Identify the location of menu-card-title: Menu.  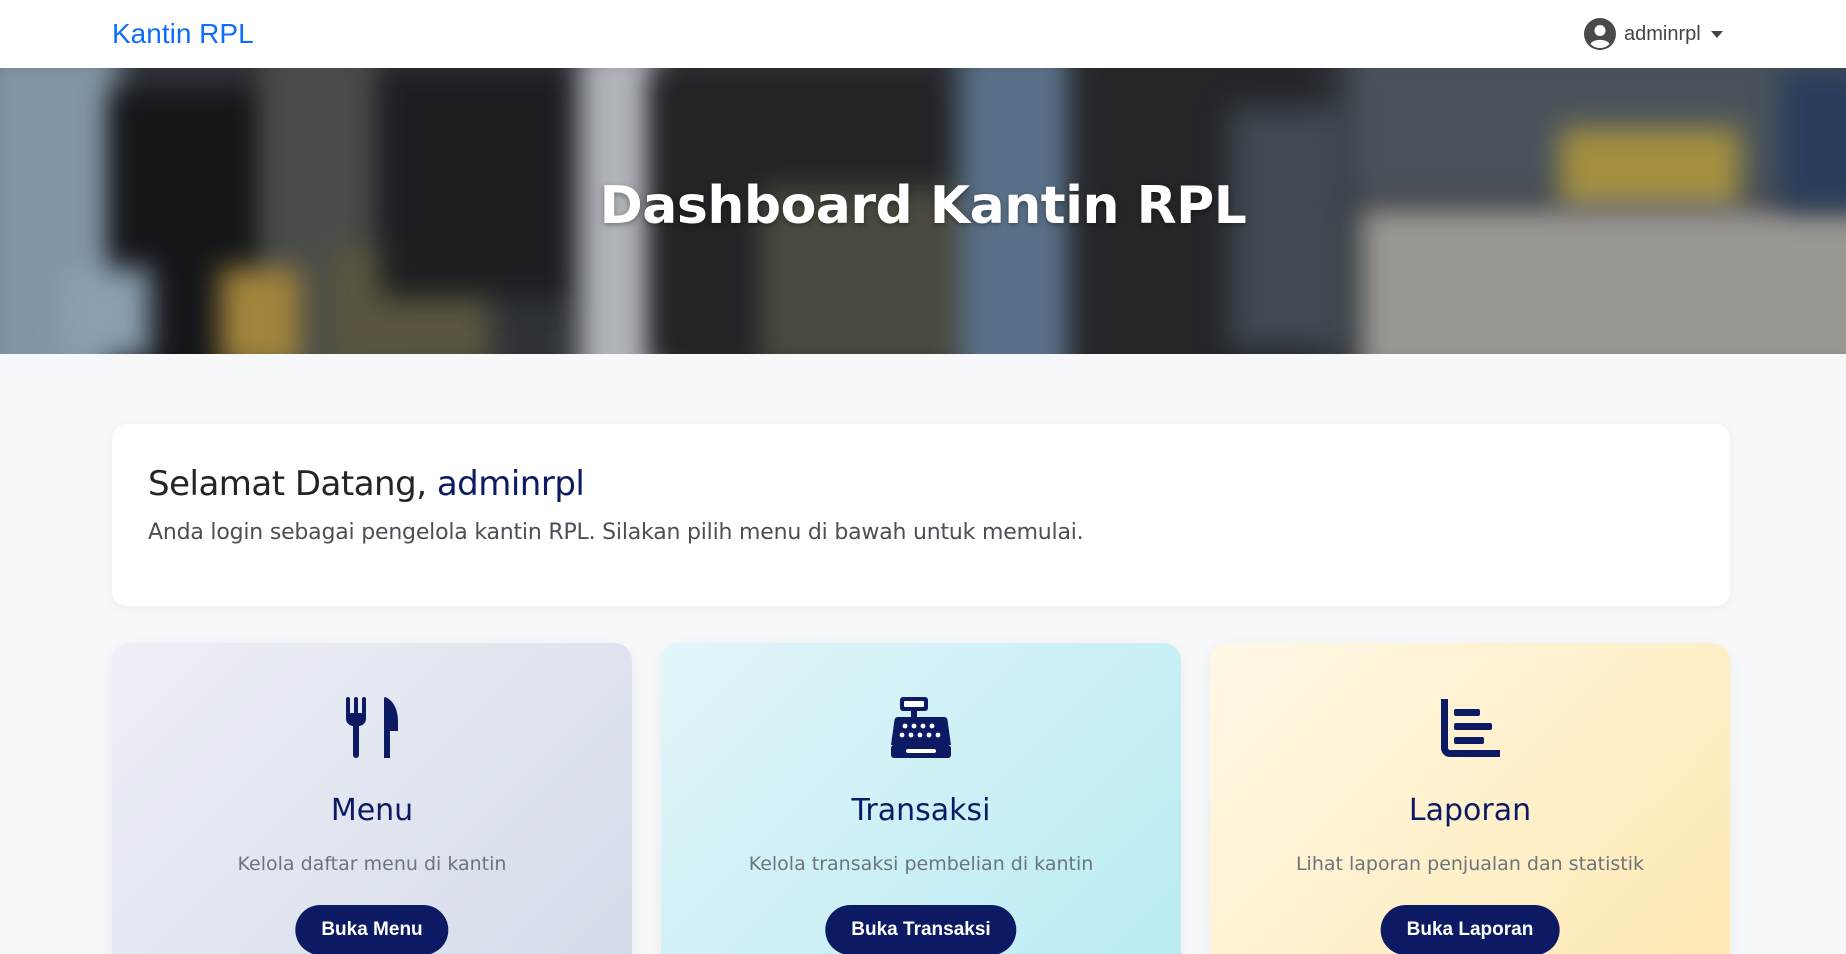
(372, 810).